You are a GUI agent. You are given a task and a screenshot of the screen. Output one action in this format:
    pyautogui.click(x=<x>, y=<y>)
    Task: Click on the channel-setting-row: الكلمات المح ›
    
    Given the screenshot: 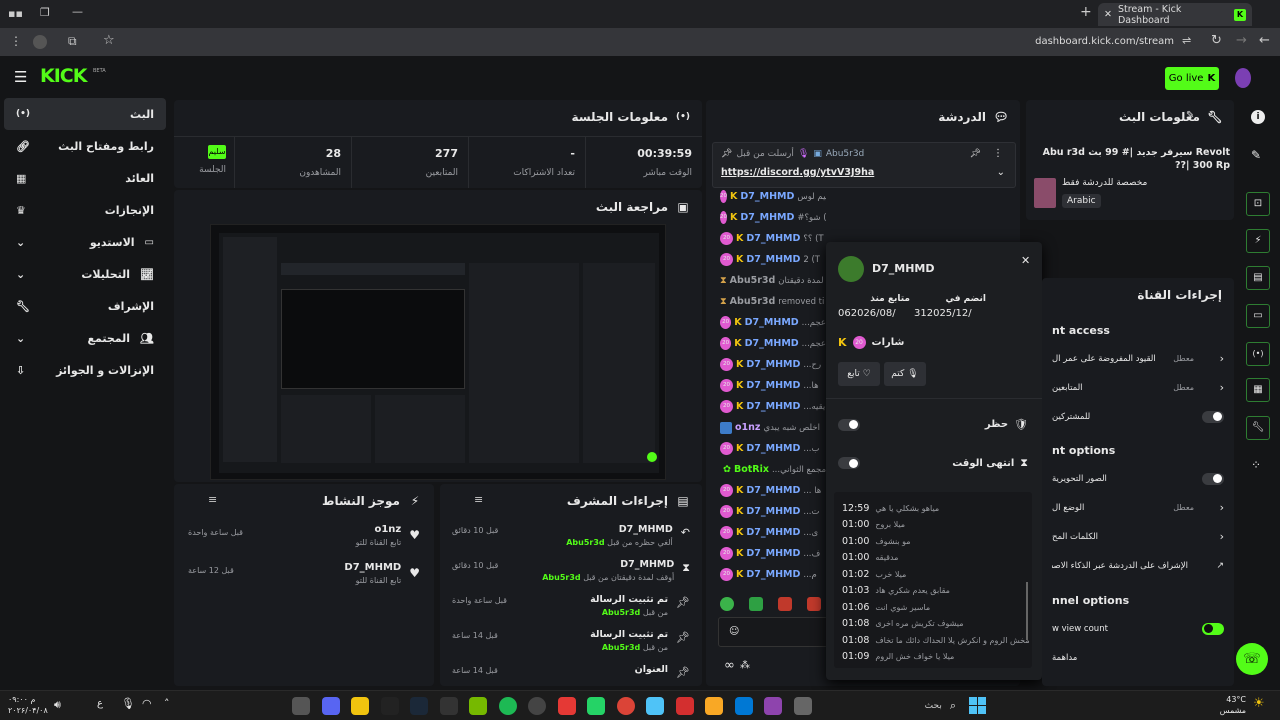 What is the action you would take?
    pyautogui.click(x=1138, y=536)
    